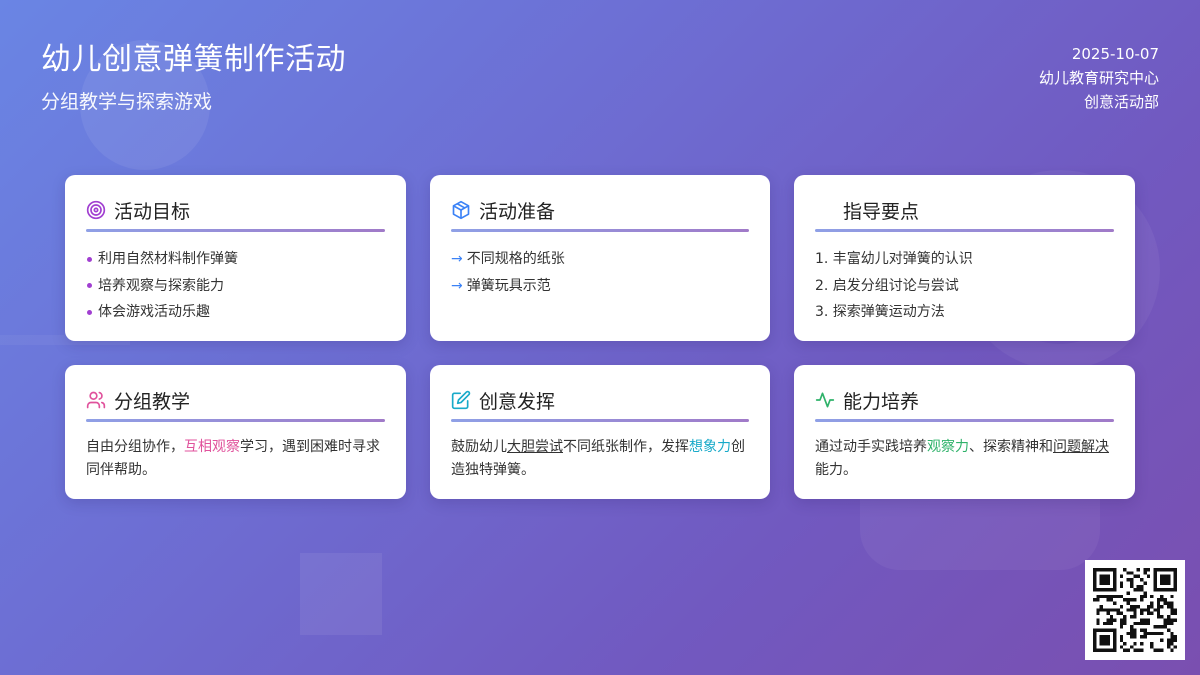 This screenshot has height=675, width=1200. I want to click on card-goals-title: 活动目标, so click(152, 211).